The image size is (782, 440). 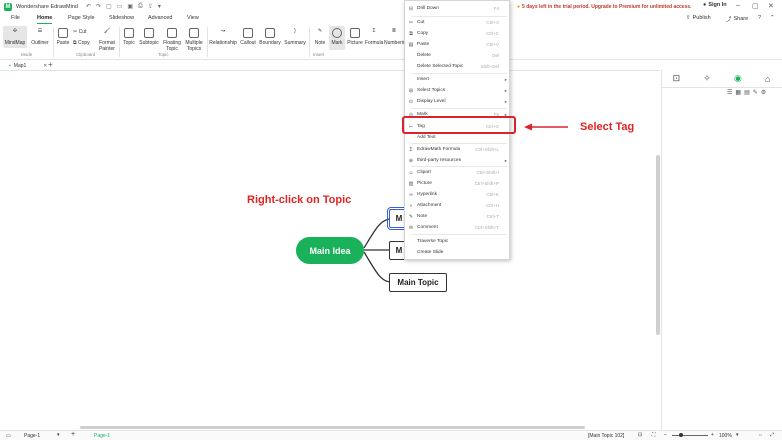 I want to click on menu-item-shortcut: Ctrl+Shift+P, so click(x=486, y=183).